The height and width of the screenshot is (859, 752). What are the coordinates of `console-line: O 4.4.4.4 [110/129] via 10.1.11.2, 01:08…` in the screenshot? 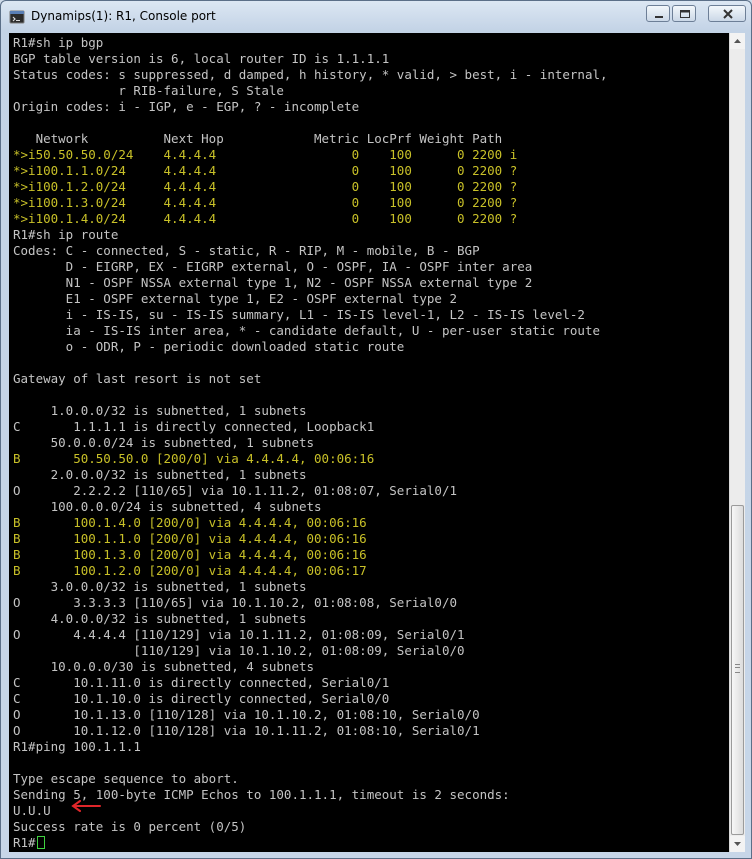 It's located at (239, 634).